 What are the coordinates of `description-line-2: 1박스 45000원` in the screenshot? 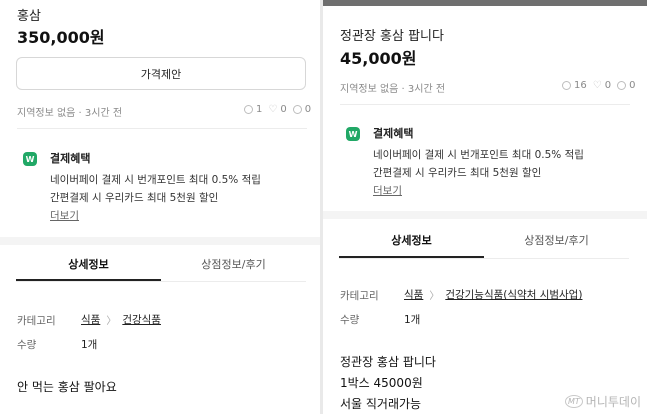 It's located at (381, 383).